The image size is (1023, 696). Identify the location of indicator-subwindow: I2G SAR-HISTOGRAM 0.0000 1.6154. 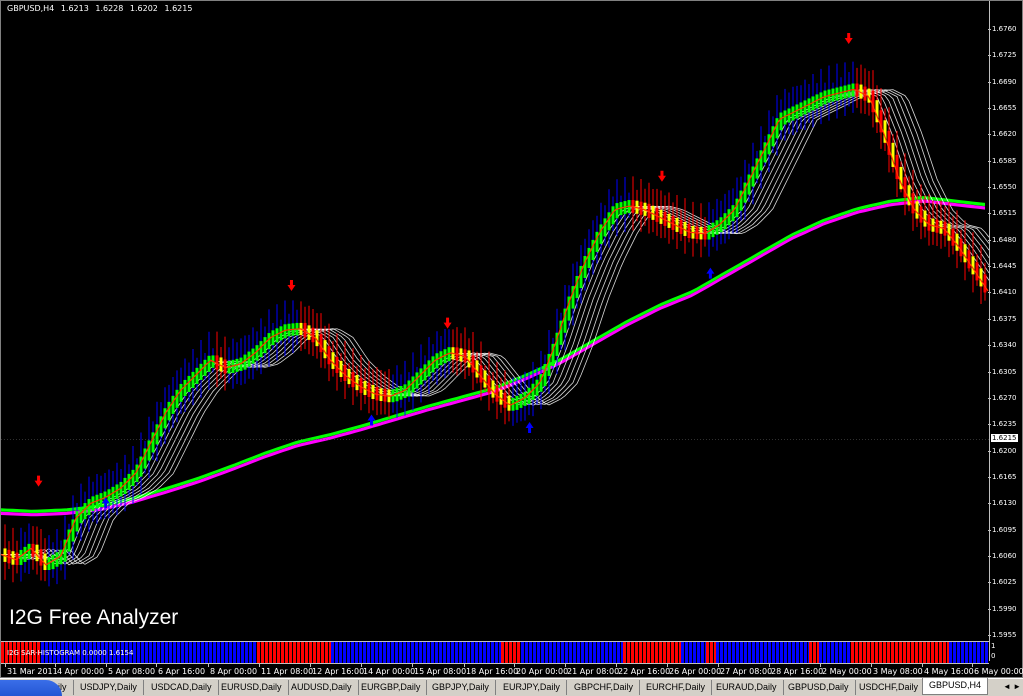
(495, 652).